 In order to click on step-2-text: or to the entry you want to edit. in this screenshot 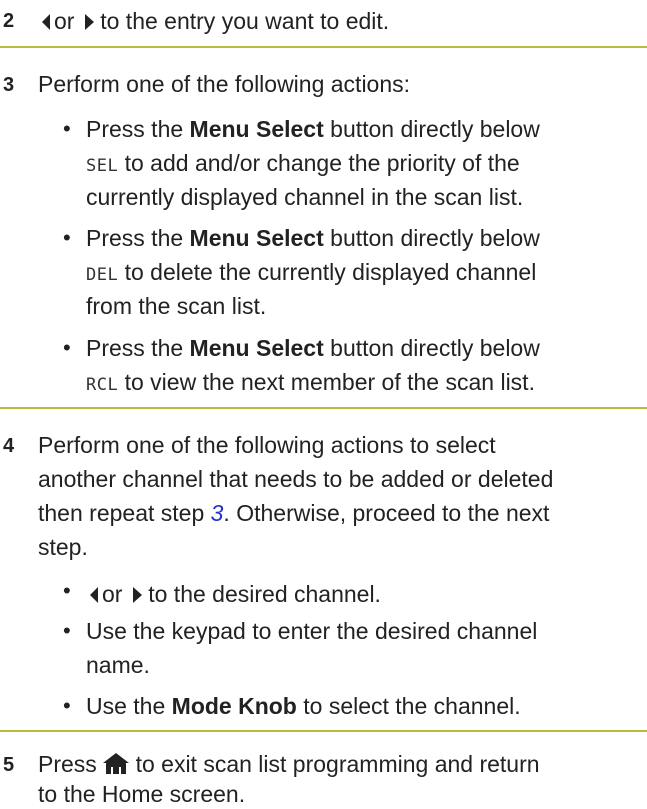, I will do `click(215, 21)`.